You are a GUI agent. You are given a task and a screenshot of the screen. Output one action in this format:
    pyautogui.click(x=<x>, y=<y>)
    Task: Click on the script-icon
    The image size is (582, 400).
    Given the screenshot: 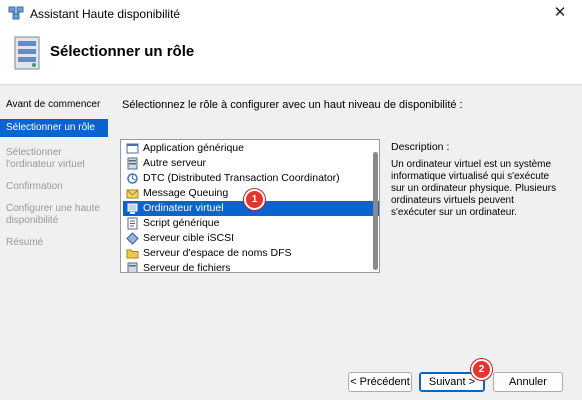 What is the action you would take?
    pyautogui.click(x=132, y=223)
    